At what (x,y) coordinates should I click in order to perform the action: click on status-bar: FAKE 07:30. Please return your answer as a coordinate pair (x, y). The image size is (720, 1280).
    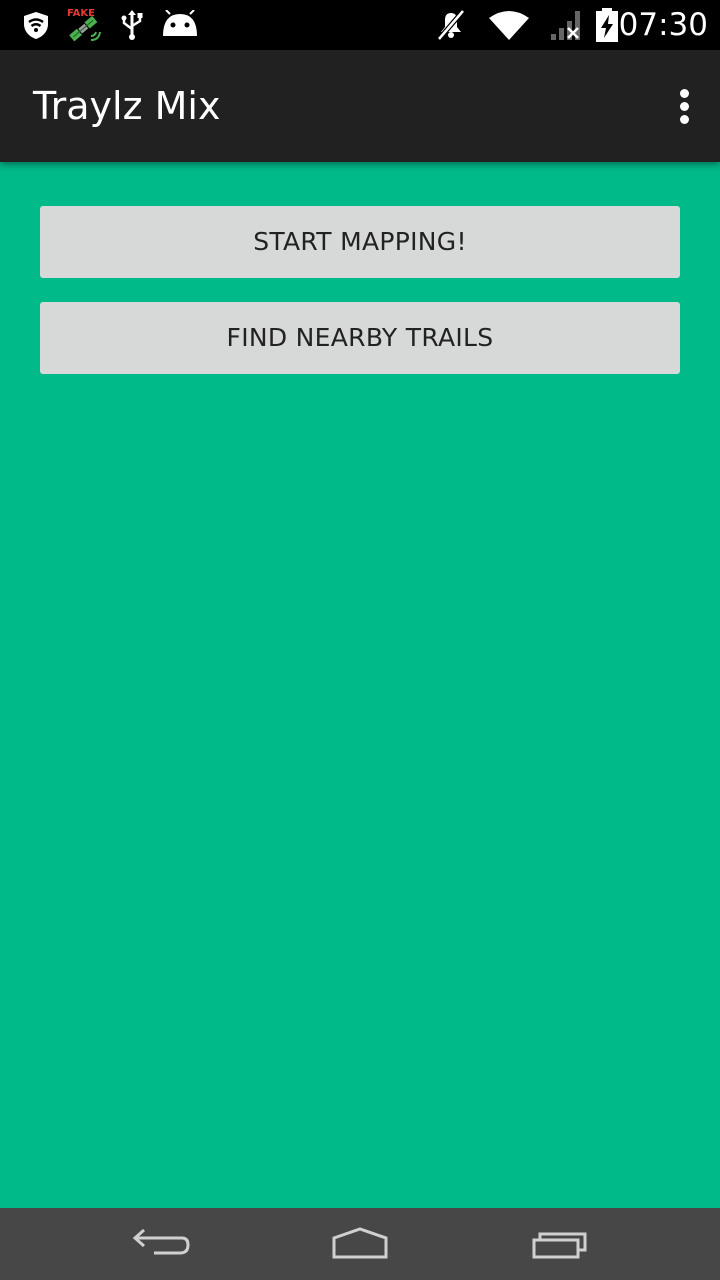
    Looking at the image, I should click on (360, 25).